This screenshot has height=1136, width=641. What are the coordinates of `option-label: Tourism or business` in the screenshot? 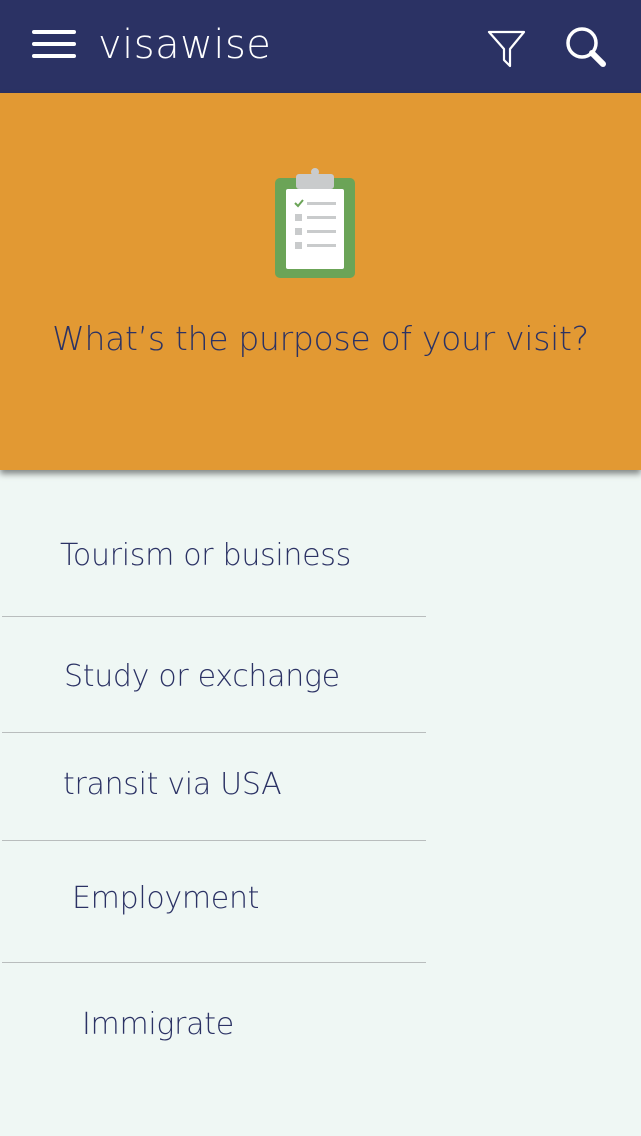 It's located at (205, 555).